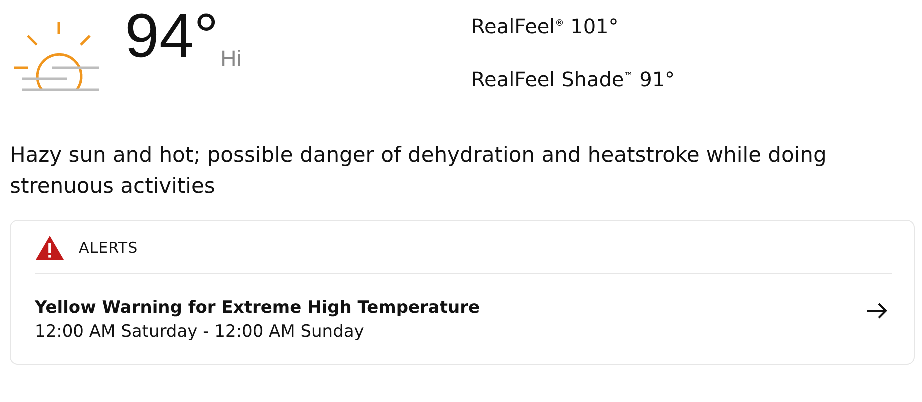 This screenshot has height=402, width=922. I want to click on warning-icon, so click(50, 248).